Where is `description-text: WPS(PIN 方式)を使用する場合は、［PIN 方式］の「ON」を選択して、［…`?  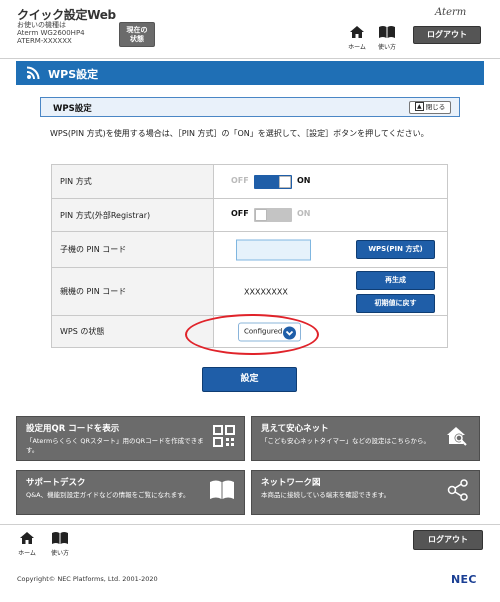 description-text: WPS(PIN 方式)を使用する場合は、［PIN 方式］の「ON」を選択して、［… is located at coordinates (239, 133).